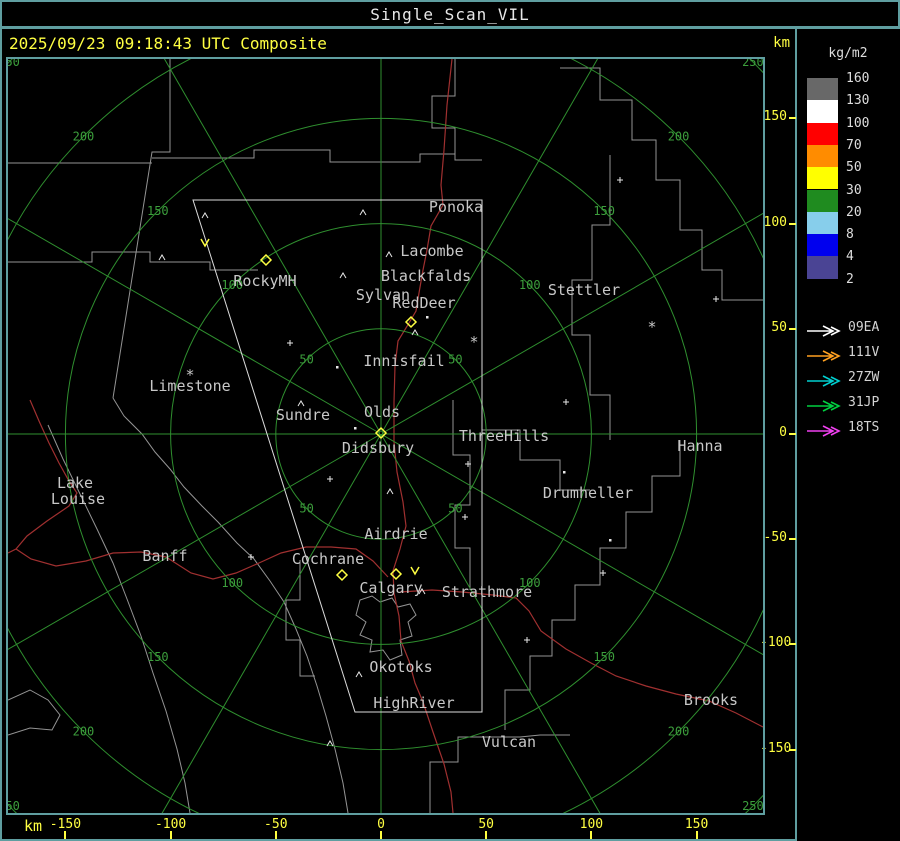 The image size is (900, 841). What do you see at coordinates (509, 742) in the screenshot?
I see `city-label: Vulcan` at bounding box center [509, 742].